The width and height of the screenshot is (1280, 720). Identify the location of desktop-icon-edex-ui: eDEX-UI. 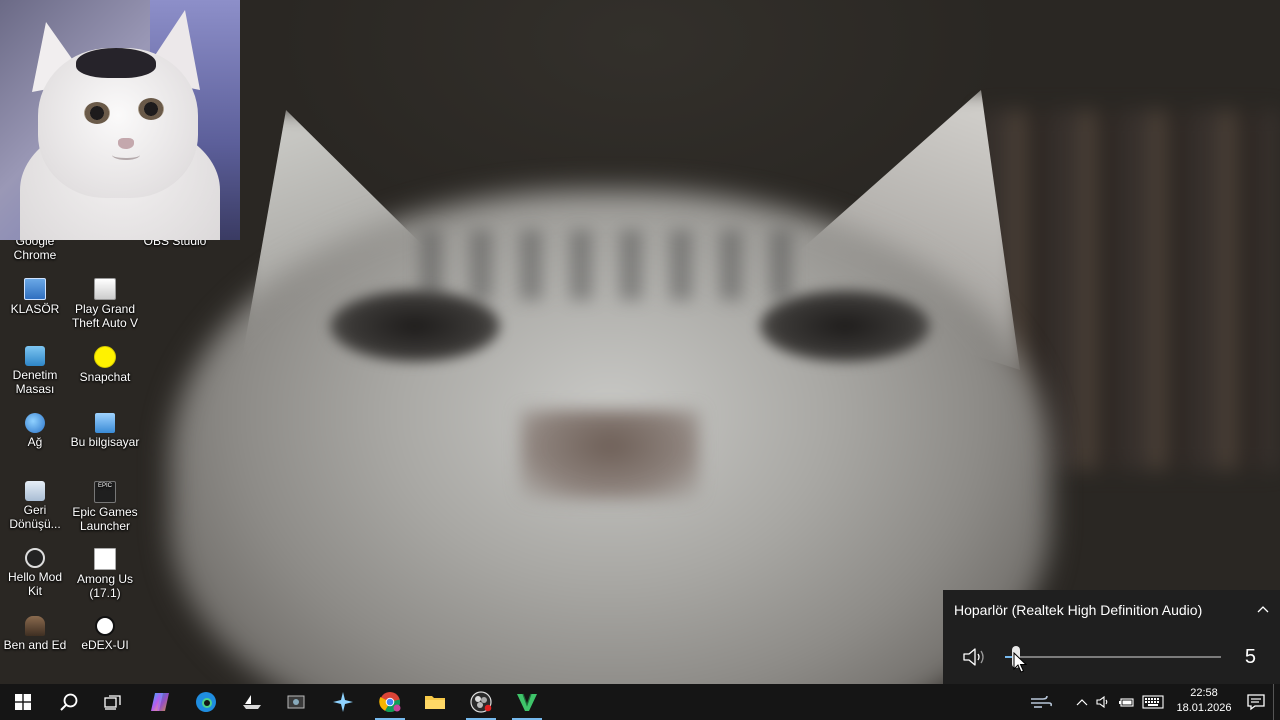
(105, 634).